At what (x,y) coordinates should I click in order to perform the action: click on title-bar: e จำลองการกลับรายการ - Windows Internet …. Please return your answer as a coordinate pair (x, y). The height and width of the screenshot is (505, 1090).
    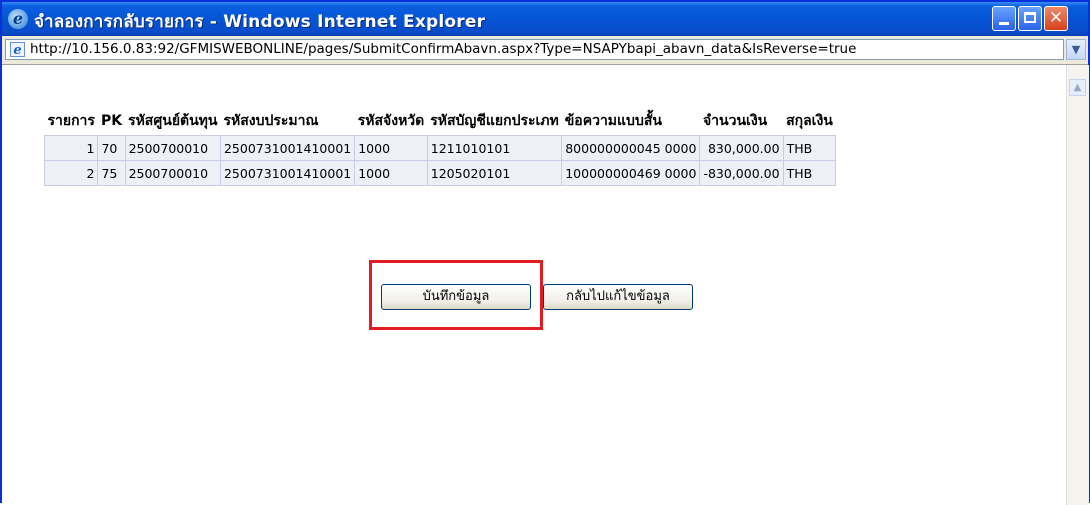
    Looking at the image, I should click on (545, 19).